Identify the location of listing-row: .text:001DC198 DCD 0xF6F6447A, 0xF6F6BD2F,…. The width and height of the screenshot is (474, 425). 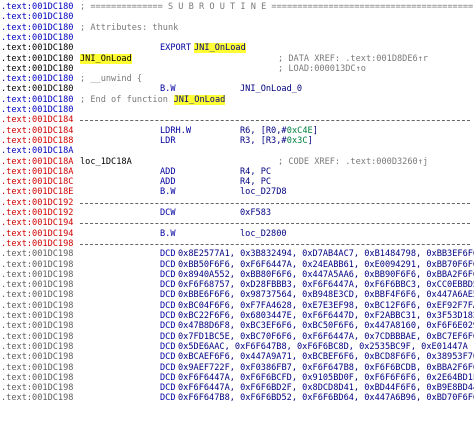
(237, 388).